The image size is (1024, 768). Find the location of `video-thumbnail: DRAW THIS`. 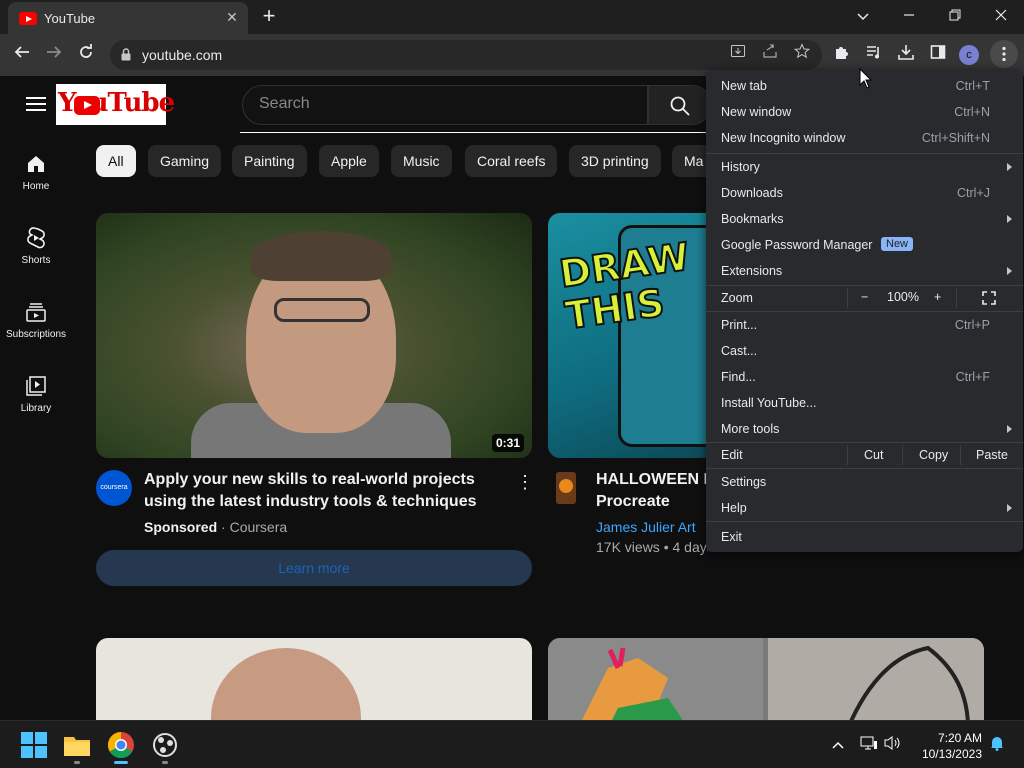

video-thumbnail: DRAW THIS is located at coordinates (628, 335).